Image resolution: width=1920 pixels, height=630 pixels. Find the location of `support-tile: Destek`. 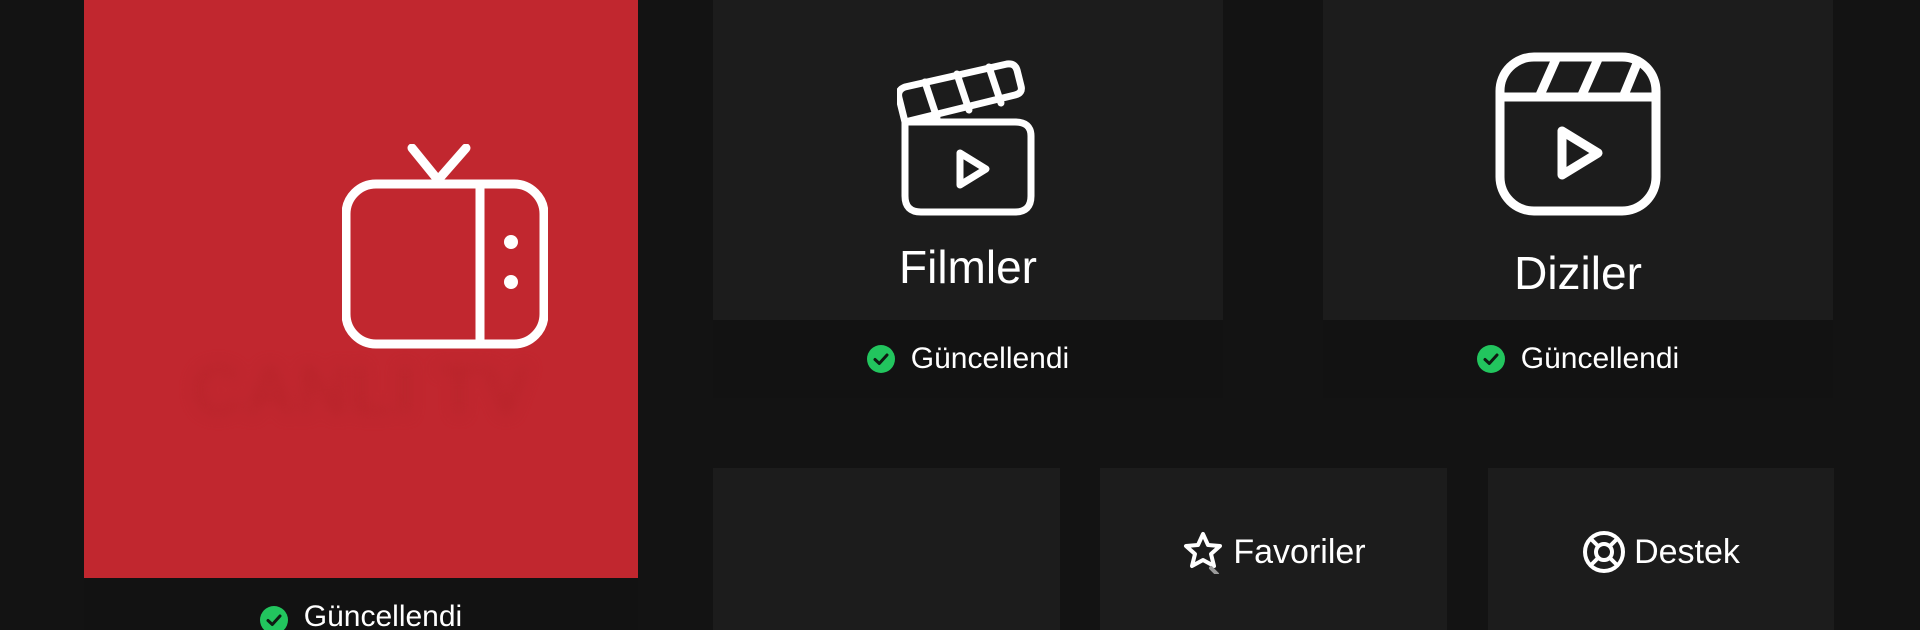

support-tile: Destek is located at coordinates (1661, 549).